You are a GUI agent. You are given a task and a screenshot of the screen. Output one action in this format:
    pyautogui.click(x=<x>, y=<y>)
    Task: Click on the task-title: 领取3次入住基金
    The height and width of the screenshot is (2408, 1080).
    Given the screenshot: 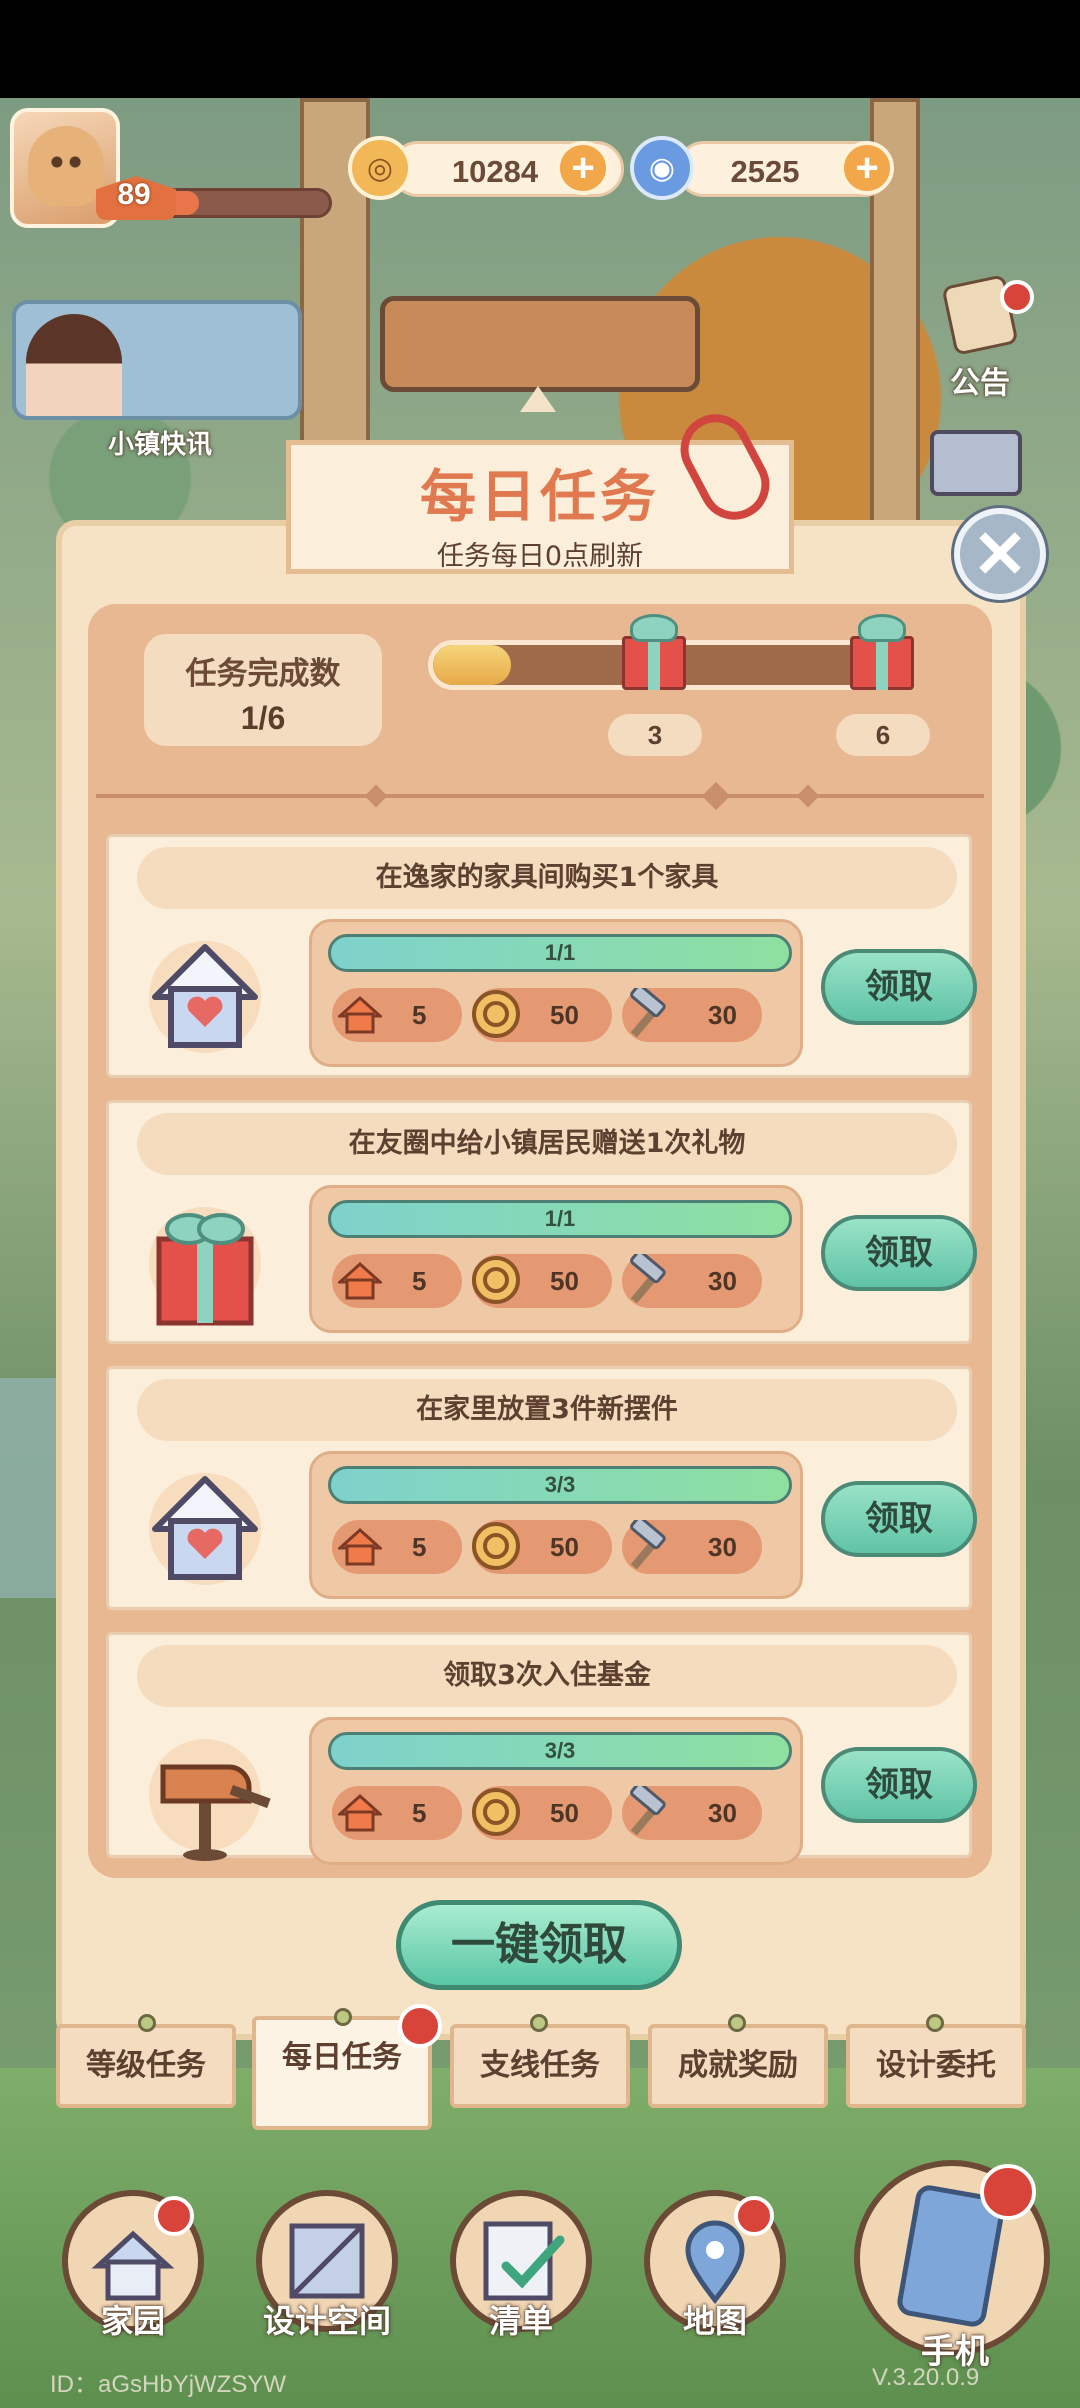 What is the action you would take?
    pyautogui.click(x=547, y=1676)
    